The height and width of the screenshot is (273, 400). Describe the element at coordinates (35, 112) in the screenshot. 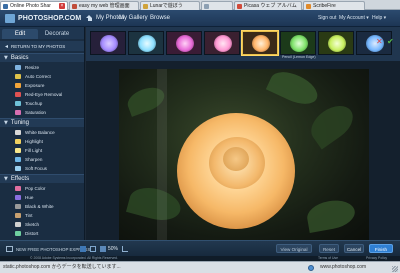

I see `tool-label: Saturation` at that location.